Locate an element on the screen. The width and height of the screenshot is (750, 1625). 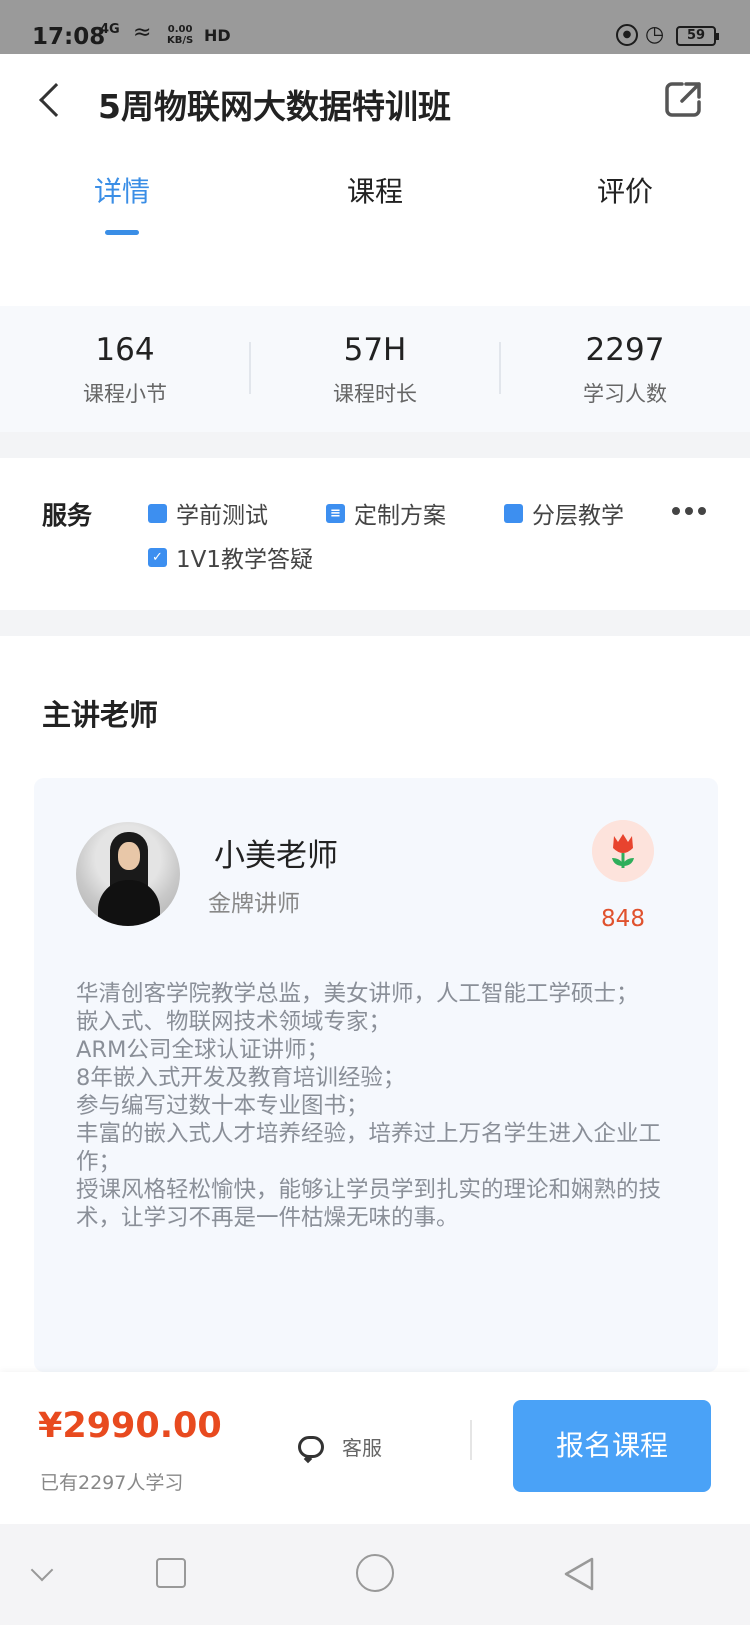
service-label: 1V1教学答疑 is located at coordinates (245, 560).